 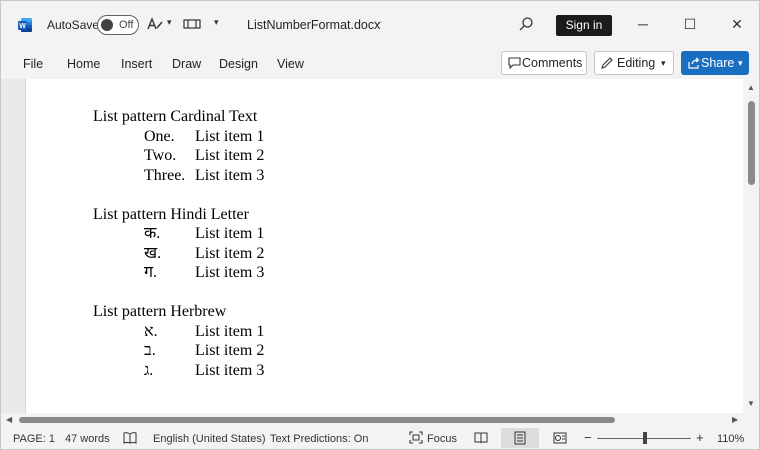 I want to click on list-number: א., so click(x=151, y=331).